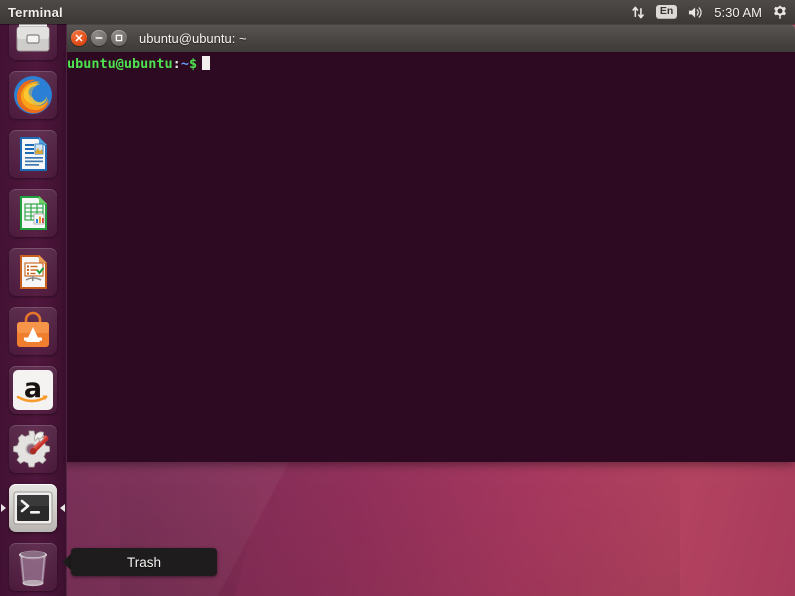 This screenshot has width=795, height=596. I want to click on launcher-item-trash, so click(33, 566).